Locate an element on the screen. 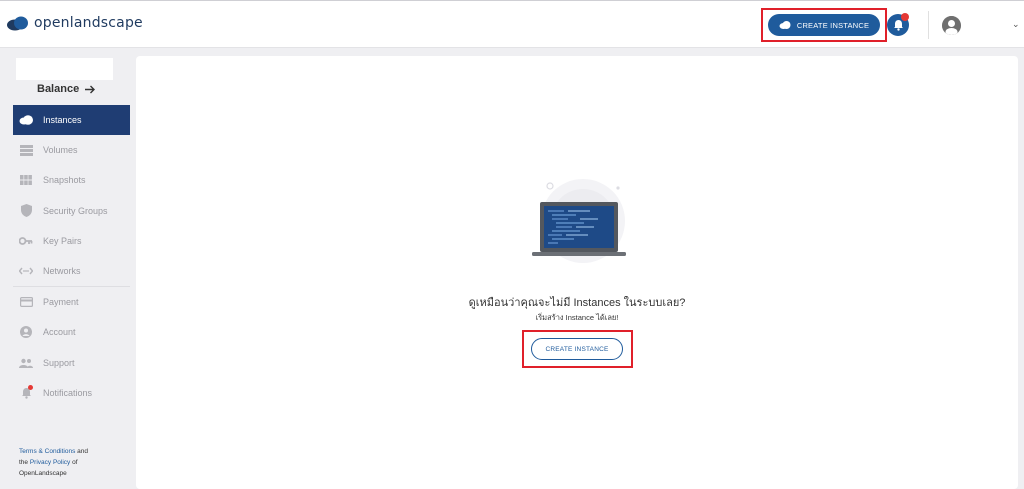 This screenshot has width=1024, height=489. create-instance-button-main: CREATE INSTANCE is located at coordinates (577, 349).